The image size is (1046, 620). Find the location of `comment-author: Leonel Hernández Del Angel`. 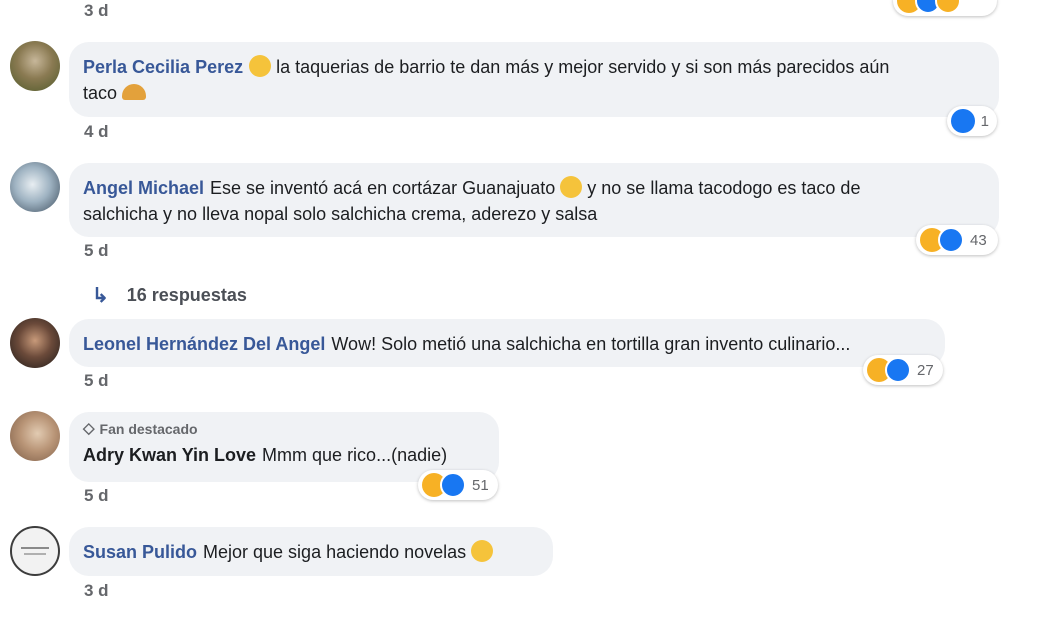

comment-author: Leonel Hernández Del Angel is located at coordinates (204, 344).